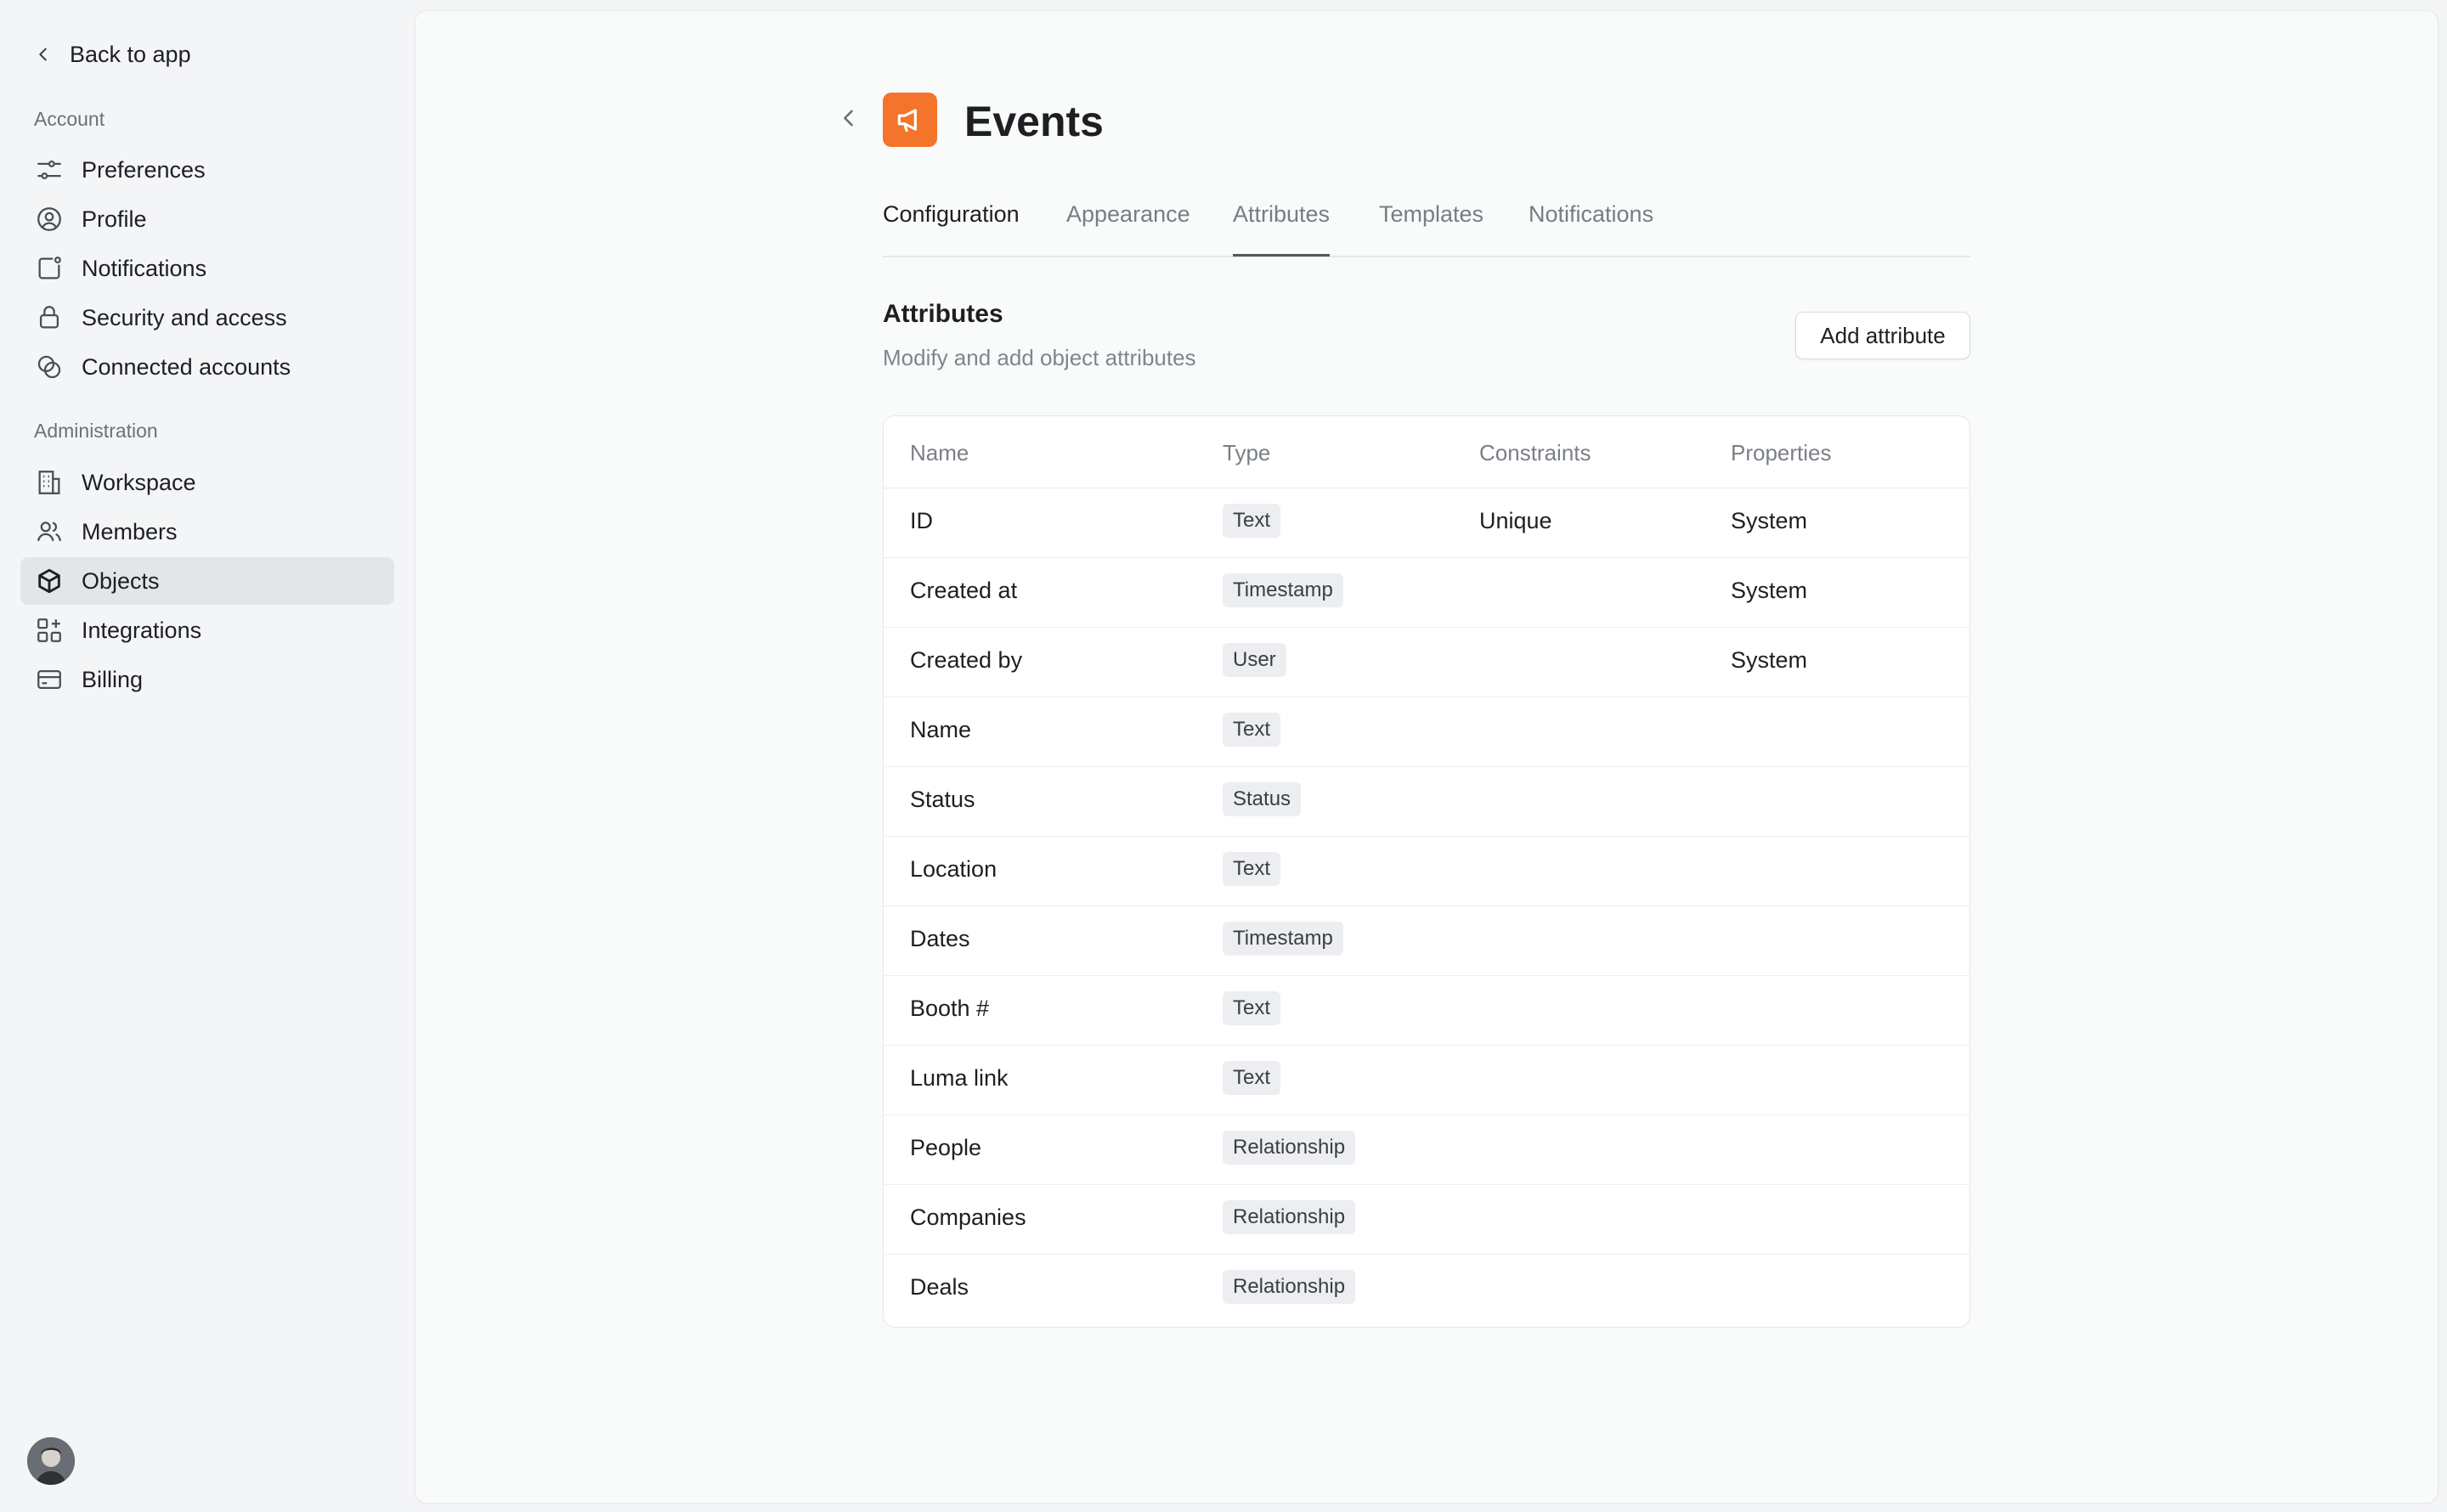 This screenshot has width=2447, height=1512. What do you see at coordinates (939, 453) in the screenshot?
I see `column-header-name: Name` at bounding box center [939, 453].